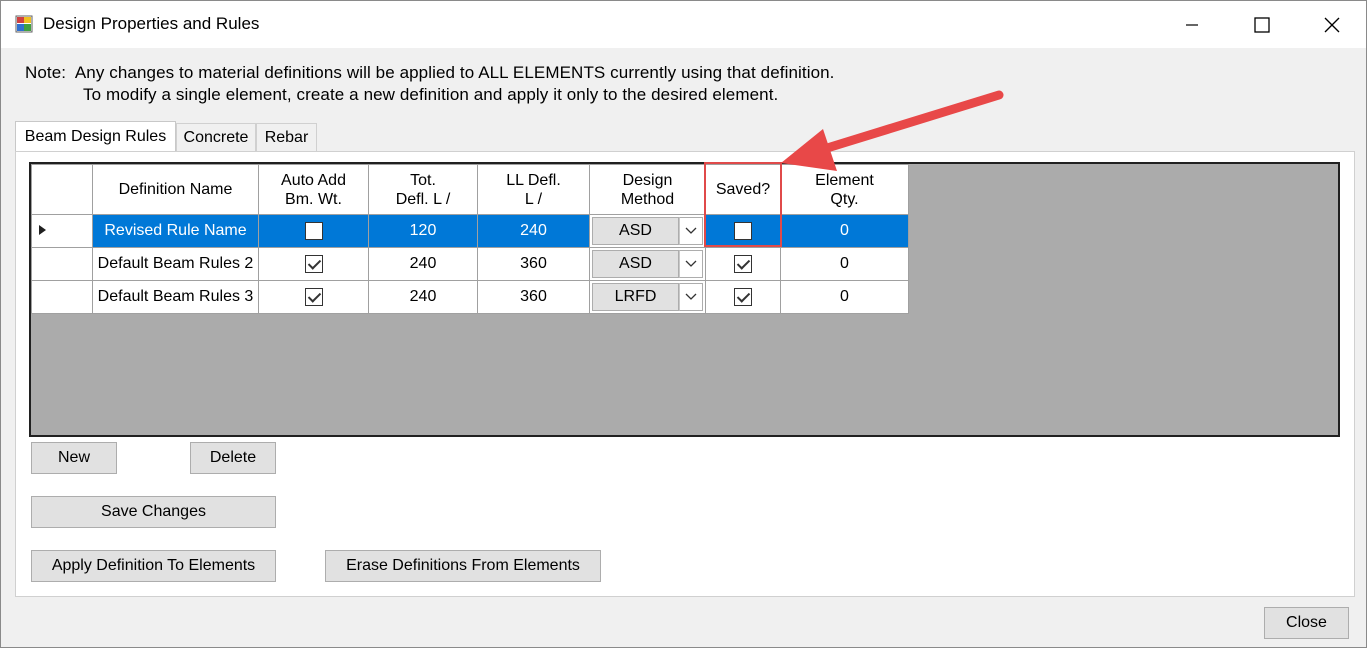 Image resolution: width=1367 pixels, height=648 pixels. Describe the element at coordinates (635, 297) in the screenshot. I see `design-method-value: LRFD` at that location.